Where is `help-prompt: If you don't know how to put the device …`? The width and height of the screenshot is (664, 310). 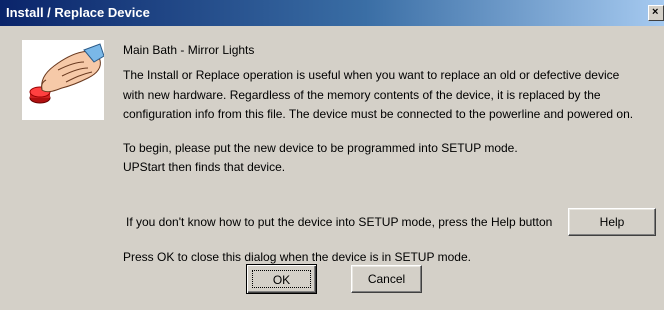
help-prompt: If you don't know how to put the device … is located at coordinates (339, 222).